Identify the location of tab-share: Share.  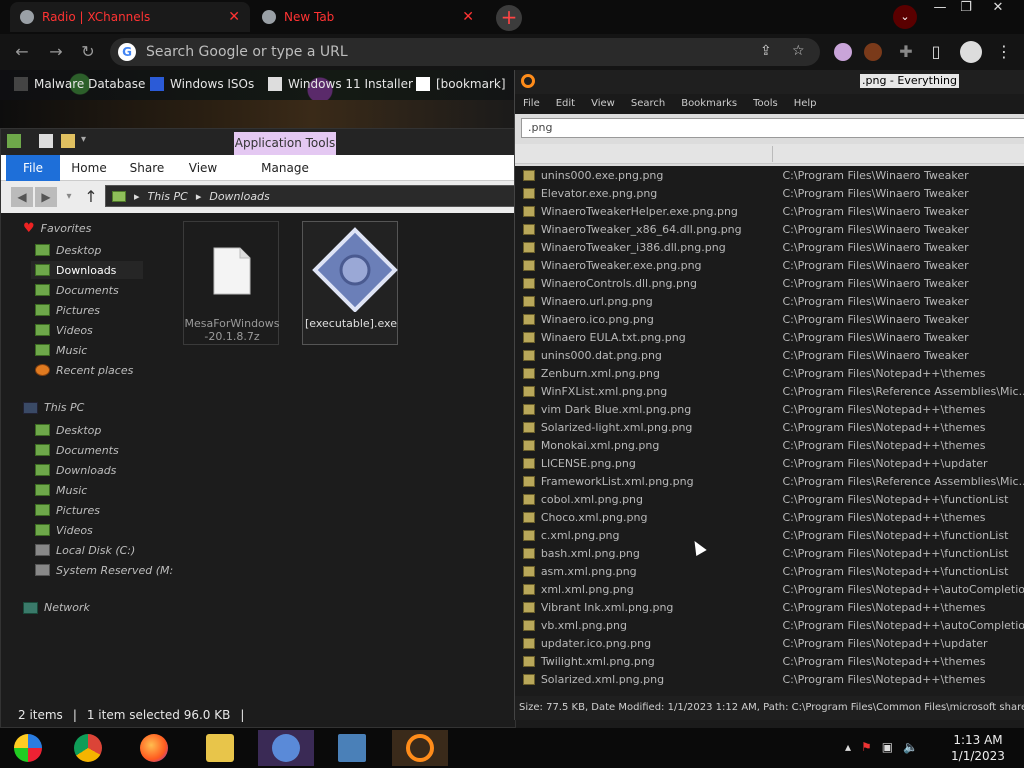
(147, 168).